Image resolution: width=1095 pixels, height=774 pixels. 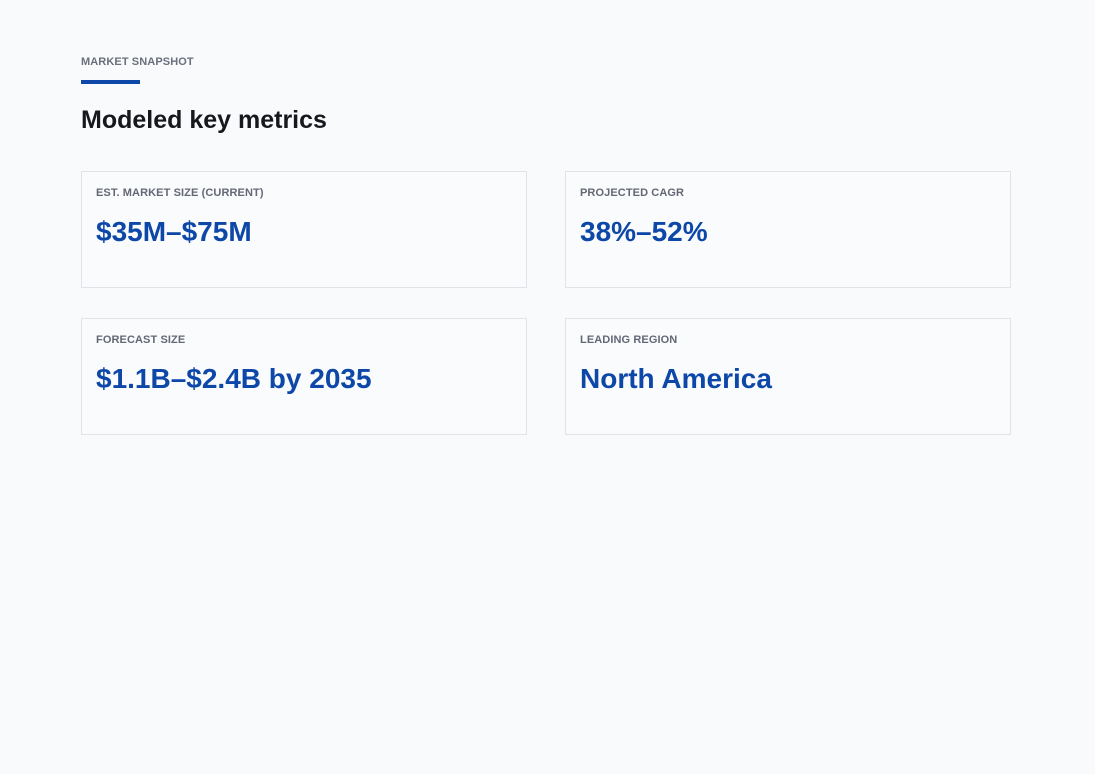 I want to click on page-title: Modeled key metrics, so click(x=204, y=120).